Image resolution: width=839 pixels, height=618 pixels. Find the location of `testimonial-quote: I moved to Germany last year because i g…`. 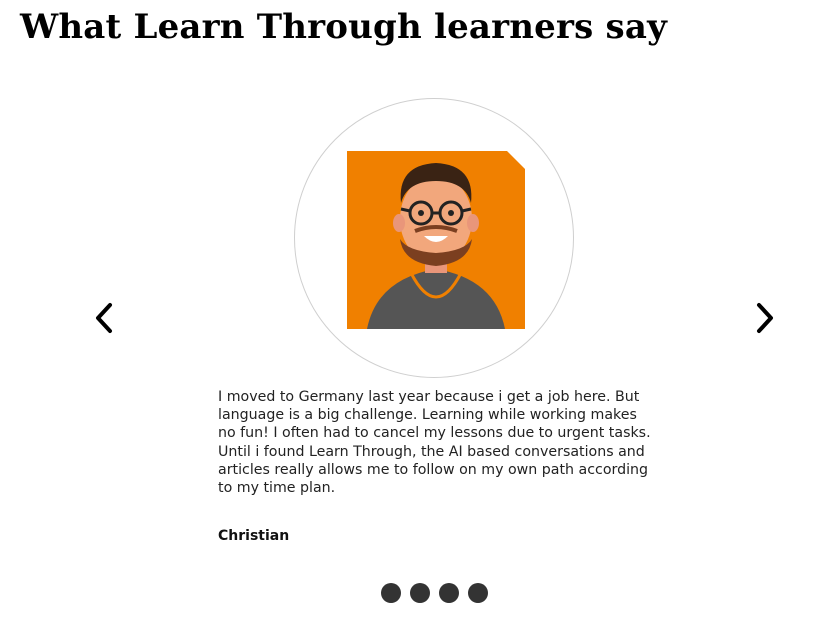

testimonial-quote: I moved to Germany last year because i g… is located at coordinates (434, 443).